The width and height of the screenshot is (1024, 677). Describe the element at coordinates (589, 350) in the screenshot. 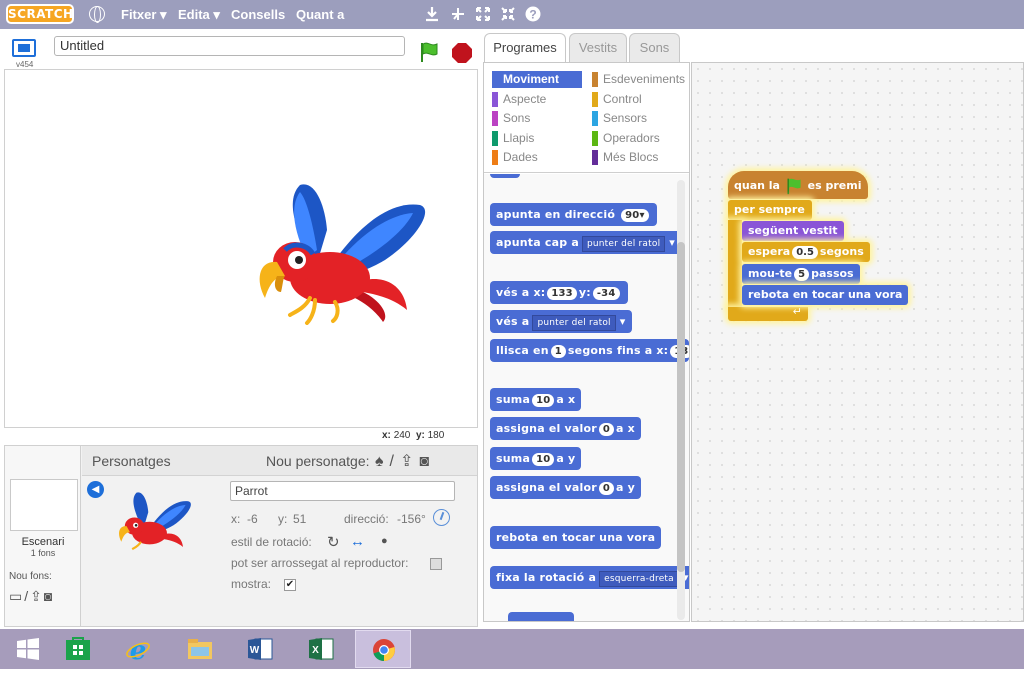

I see `block-glide: llisca en1segons fins a x:13` at that location.